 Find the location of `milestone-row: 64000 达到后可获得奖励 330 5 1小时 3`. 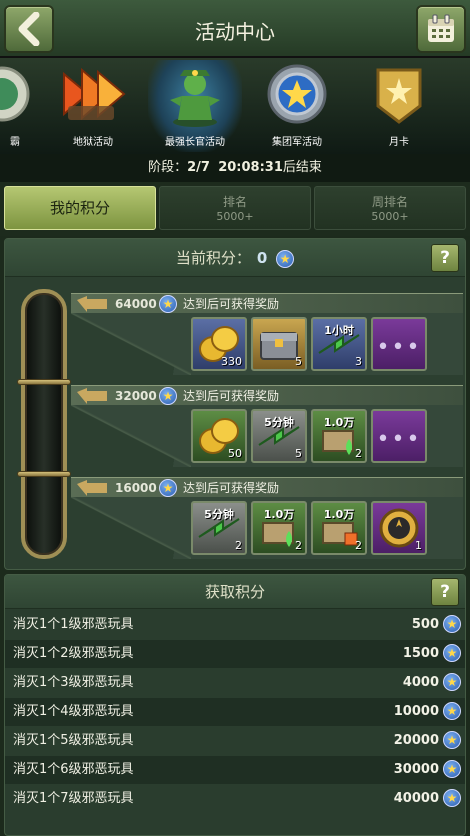

milestone-row: 64000 达到后可获得奖励 330 5 1小时 3 is located at coordinates (267, 336).